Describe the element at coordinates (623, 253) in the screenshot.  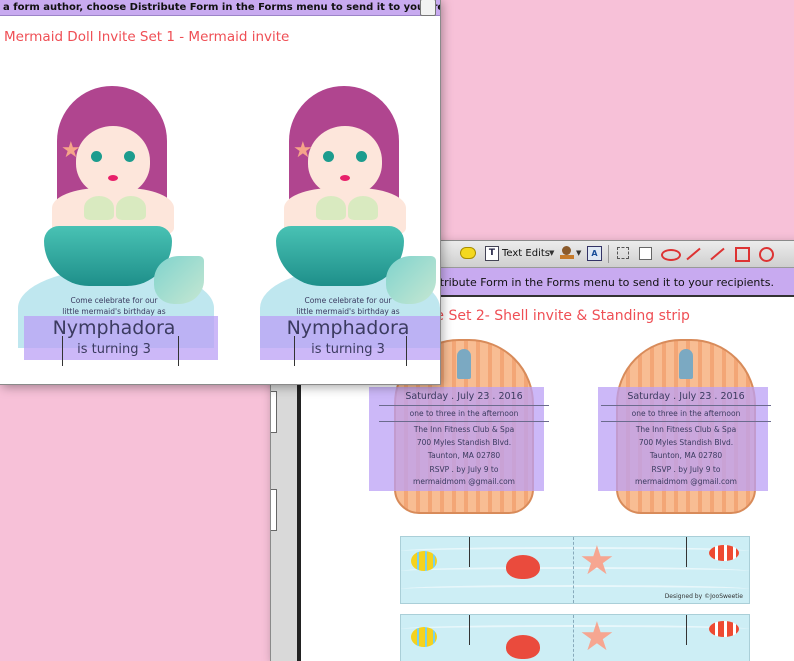
I see `select-tool-icon` at that location.